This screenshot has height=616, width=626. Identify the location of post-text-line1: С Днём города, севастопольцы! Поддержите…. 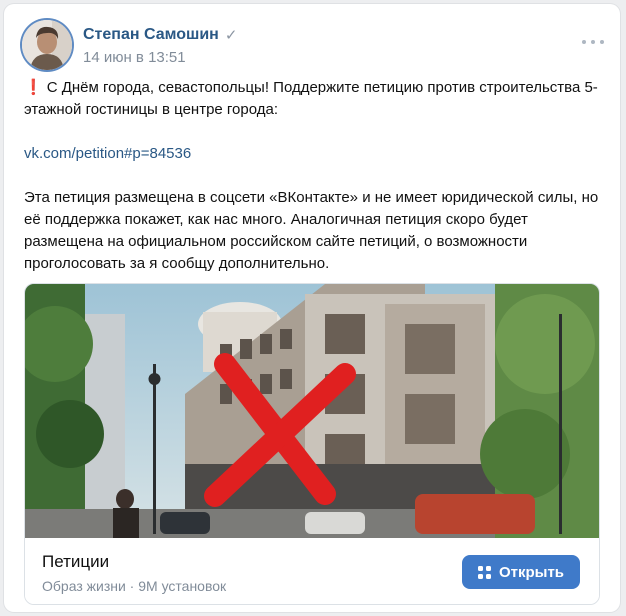
(311, 98).